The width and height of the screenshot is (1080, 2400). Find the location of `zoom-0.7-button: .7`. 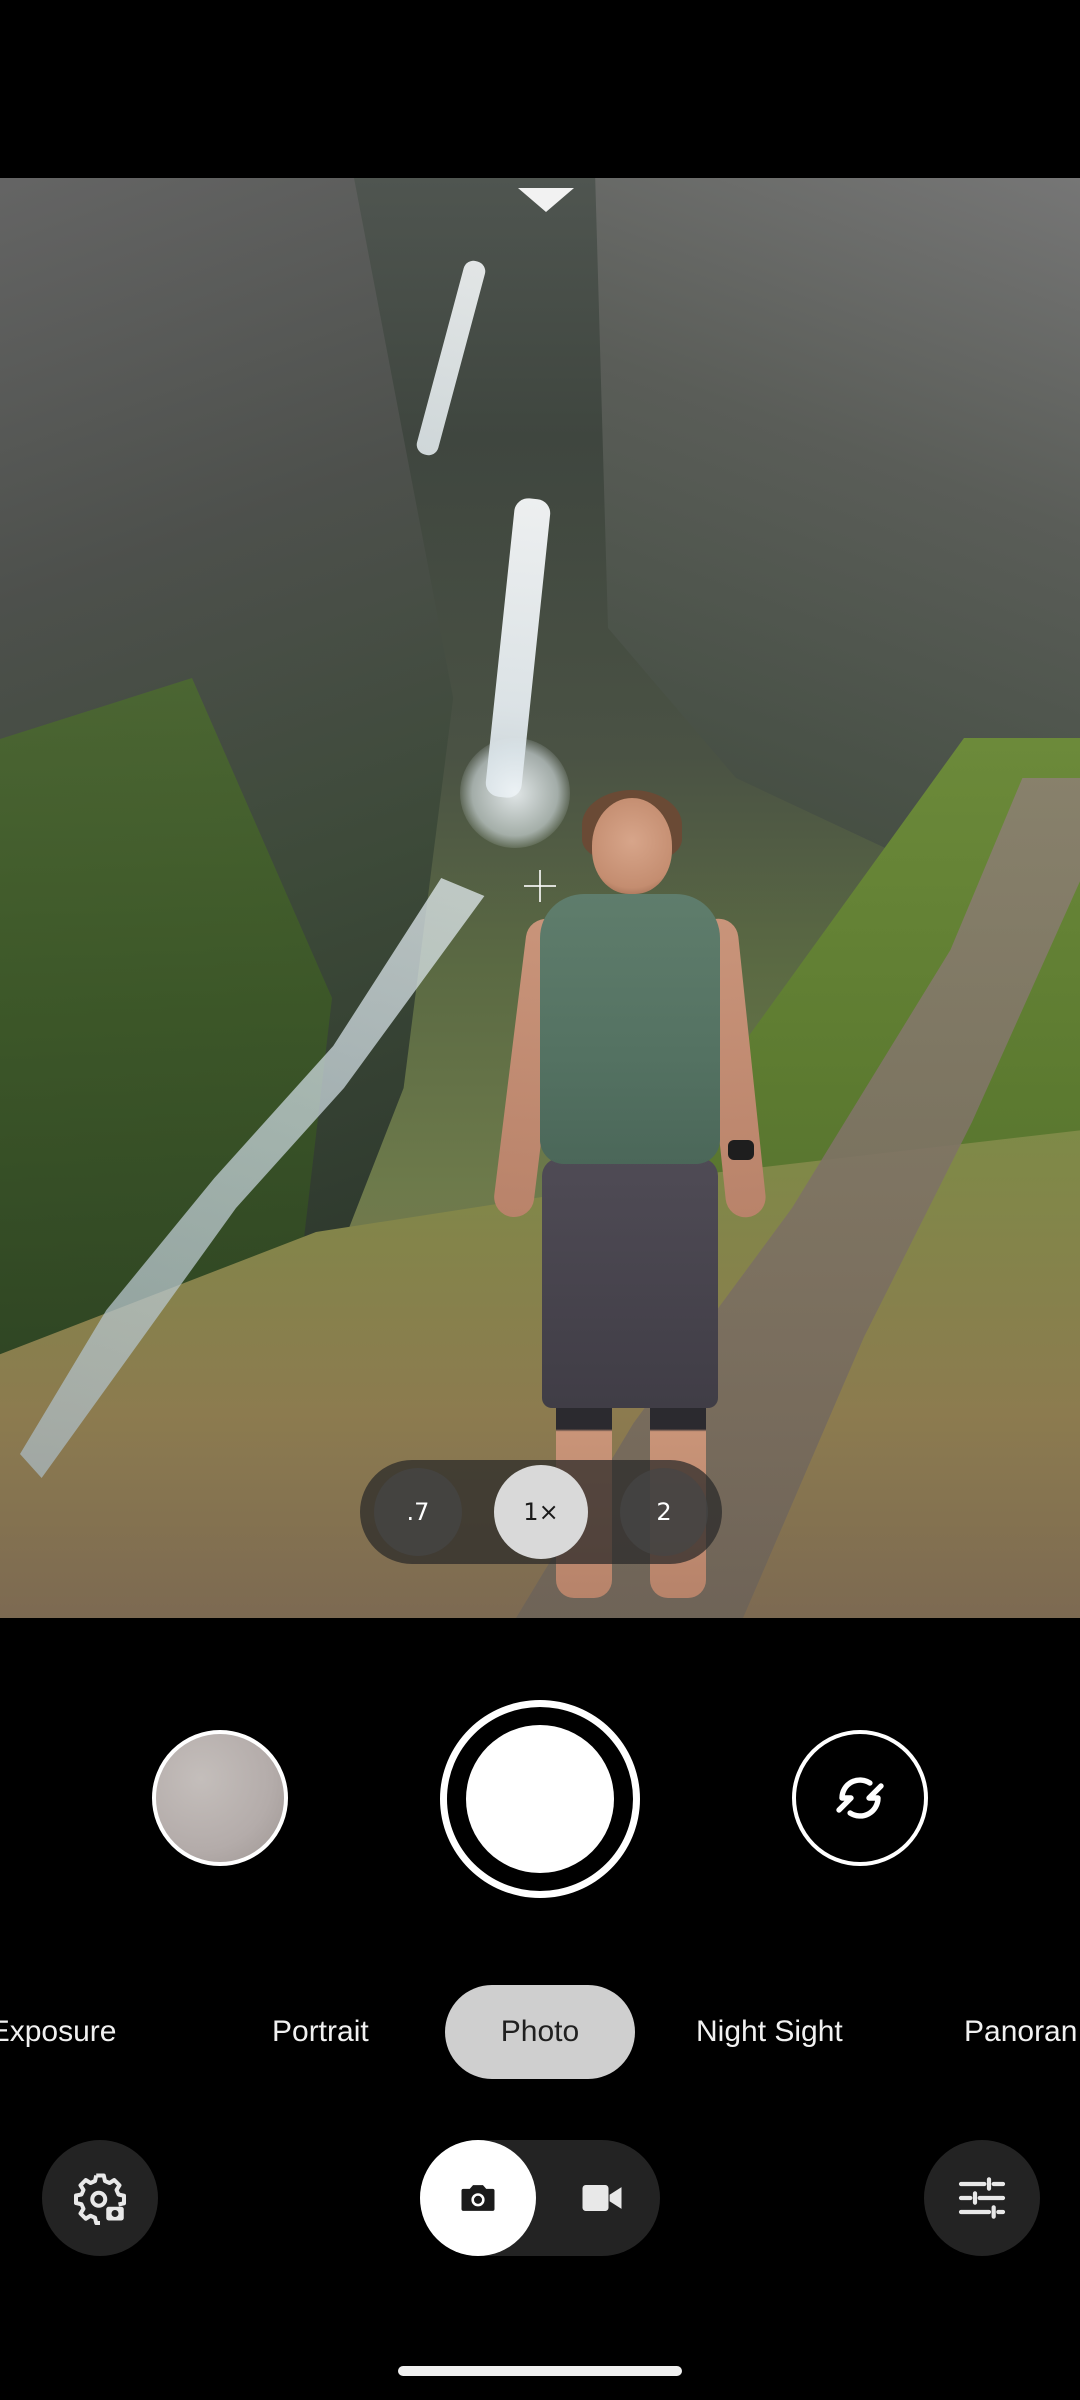

zoom-0.7-button: .7 is located at coordinates (418, 1512).